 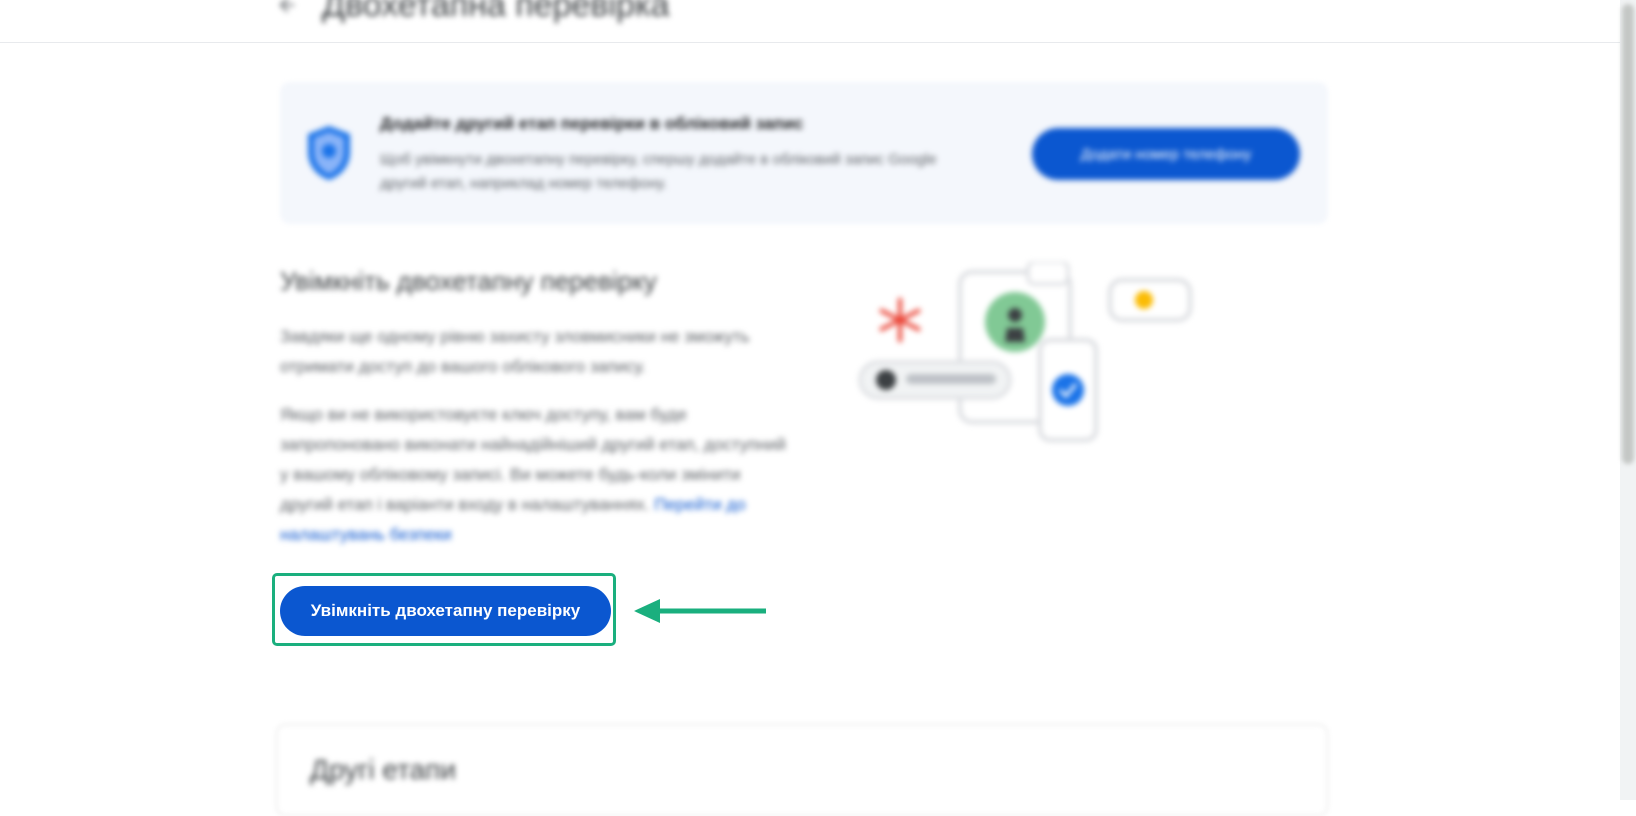 What do you see at coordinates (900, 320) in the screenshot?
I see `red-asterisk-icon` at bounding box center [900, 320].